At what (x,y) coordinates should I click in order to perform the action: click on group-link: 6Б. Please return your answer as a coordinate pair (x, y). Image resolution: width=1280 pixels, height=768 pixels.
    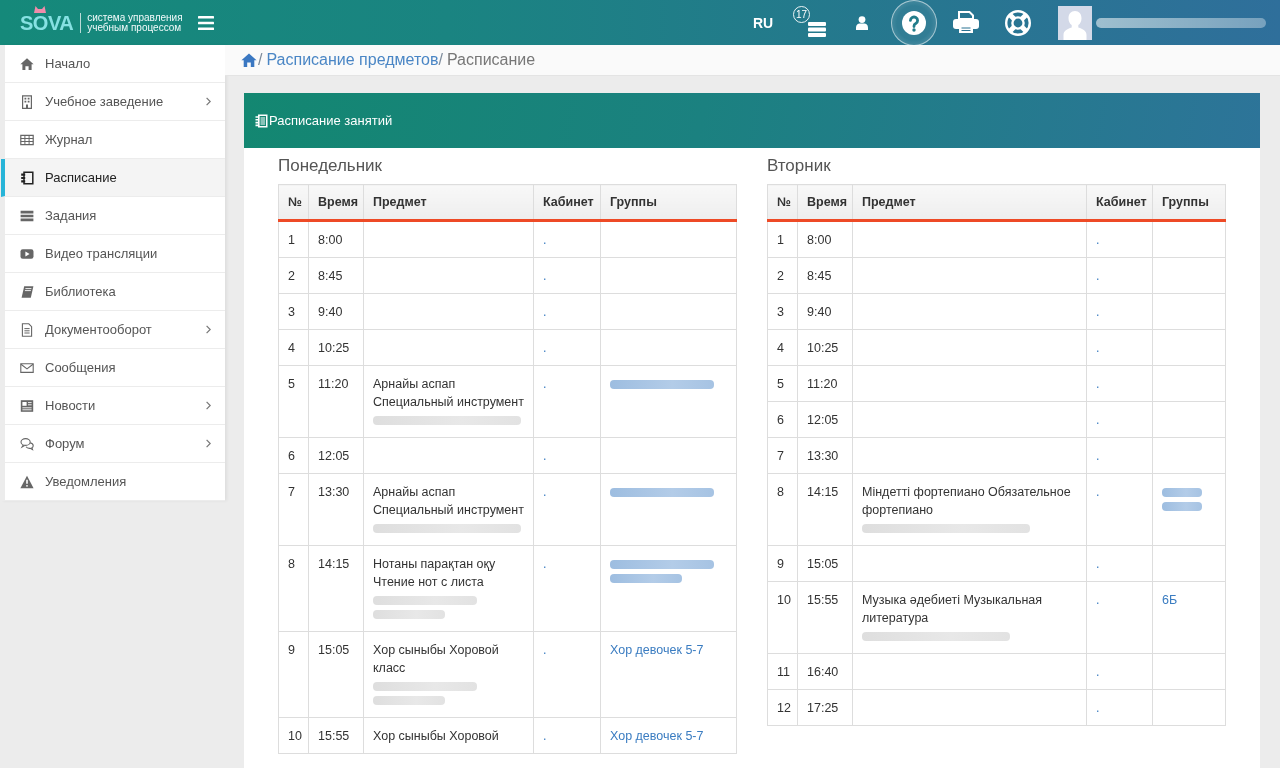
    Looking at the image, I should click on (1170, 600).